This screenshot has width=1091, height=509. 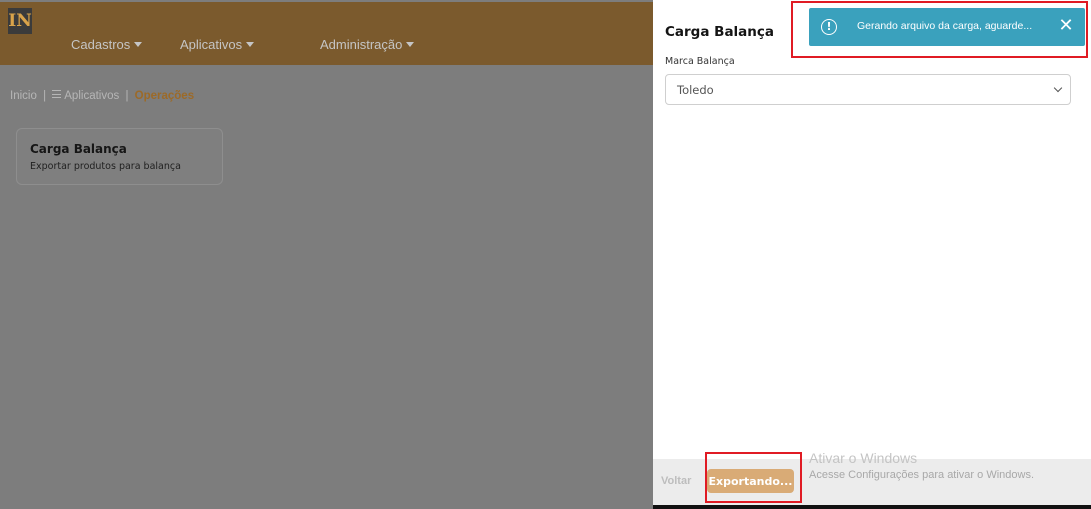 I want to click on bottom-strip, so click(x=872, y=507).